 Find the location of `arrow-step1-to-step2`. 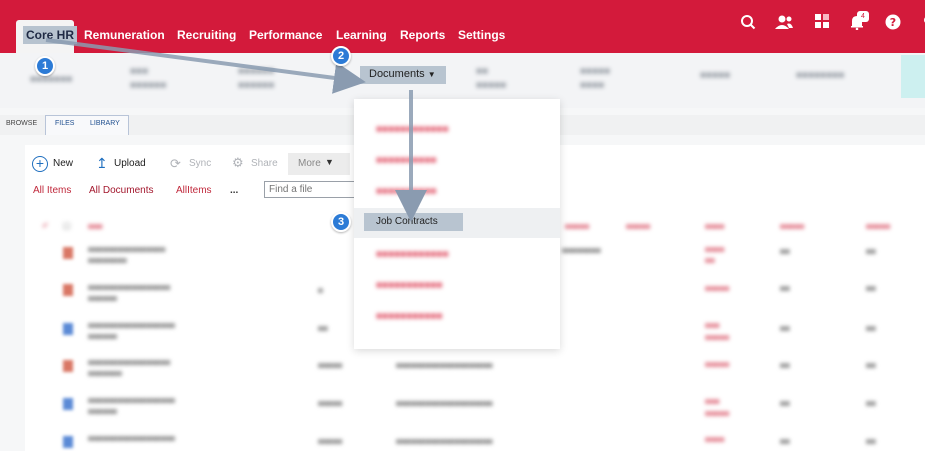

arrow-step1-to-step2 is located at coordinates (205, 66).